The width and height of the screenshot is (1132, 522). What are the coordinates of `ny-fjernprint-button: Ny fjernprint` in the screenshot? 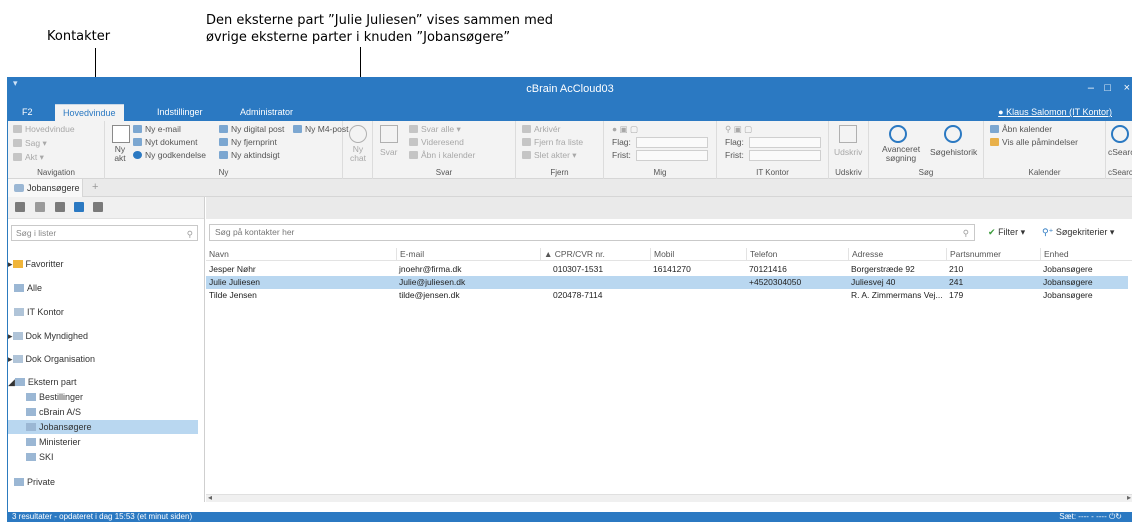 It's located at (248, 142).